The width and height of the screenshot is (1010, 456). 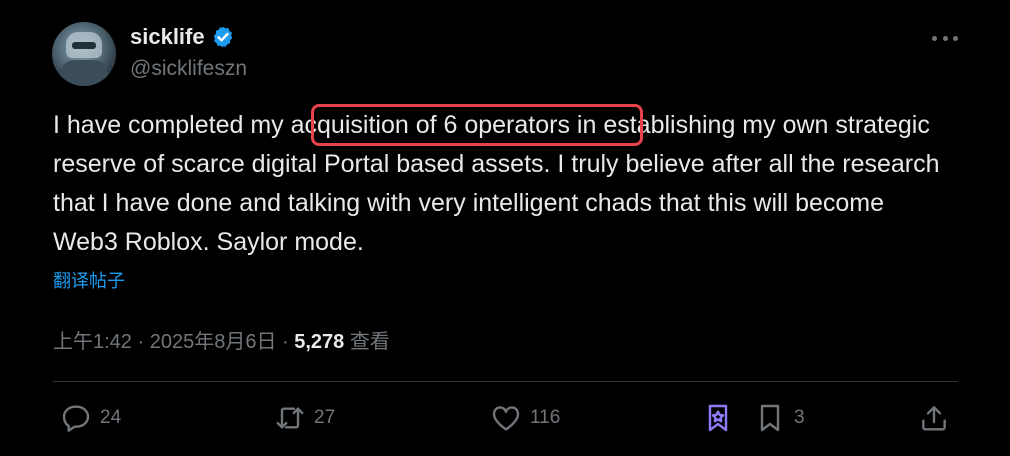 What do you see at coordinates (506, 418) in the screenshot?
I see `heart-icon` at bounding box center [506, 418].